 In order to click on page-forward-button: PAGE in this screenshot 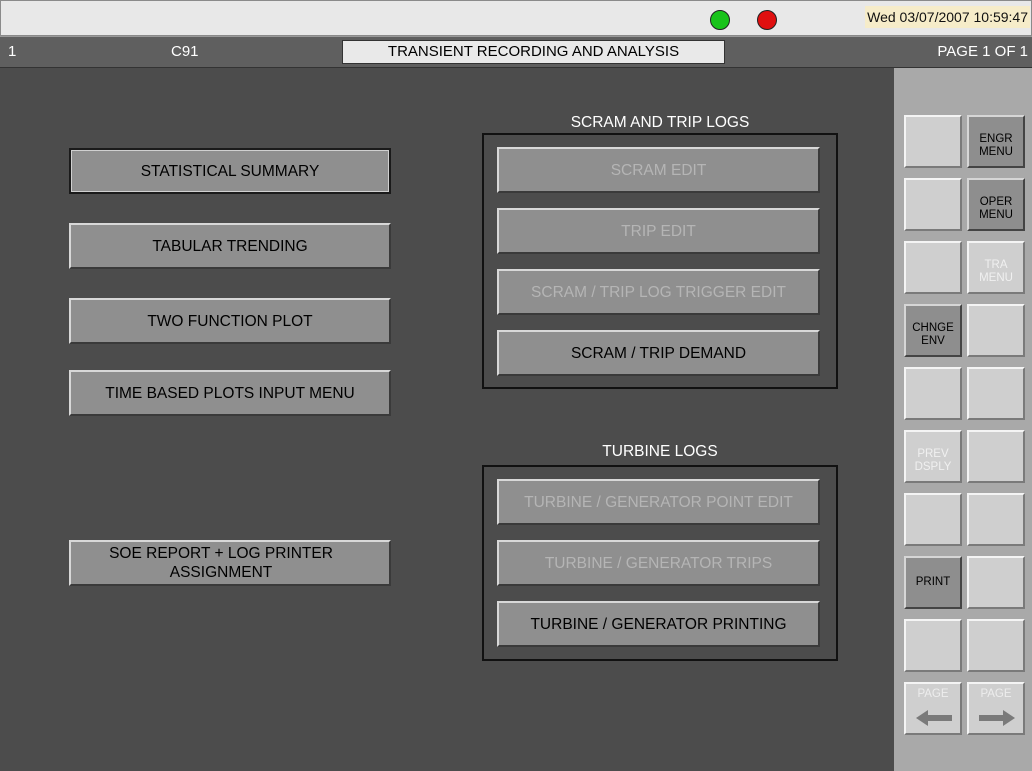, I will do `click(996, 708)`.